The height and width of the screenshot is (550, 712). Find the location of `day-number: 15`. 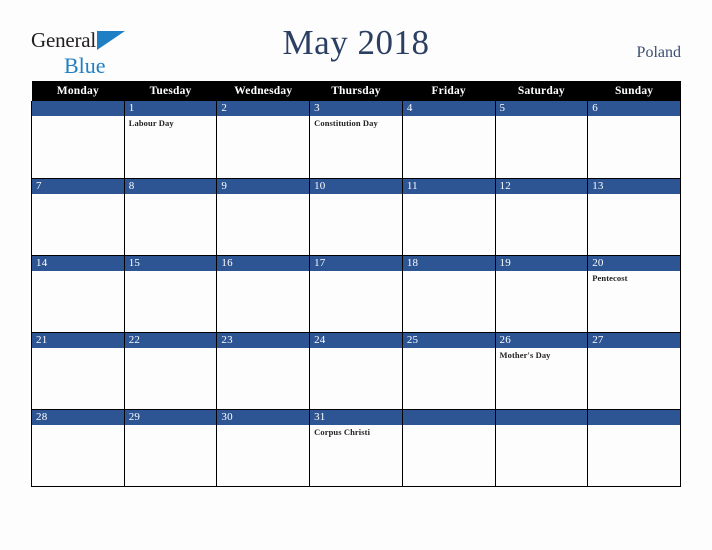

day-number: 15 is located at coordinates (170, 263).